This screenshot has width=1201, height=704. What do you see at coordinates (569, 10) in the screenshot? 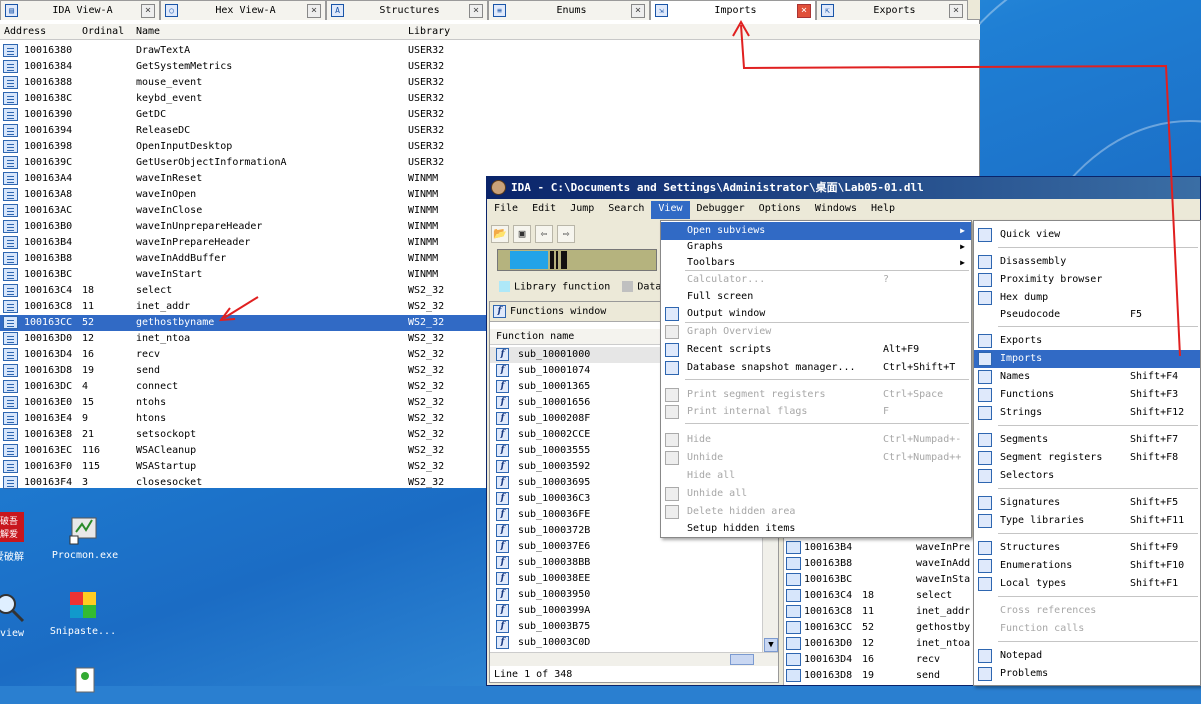
I see `tab-enums: ≡ Enums ×` at bounding box center [569, 10].